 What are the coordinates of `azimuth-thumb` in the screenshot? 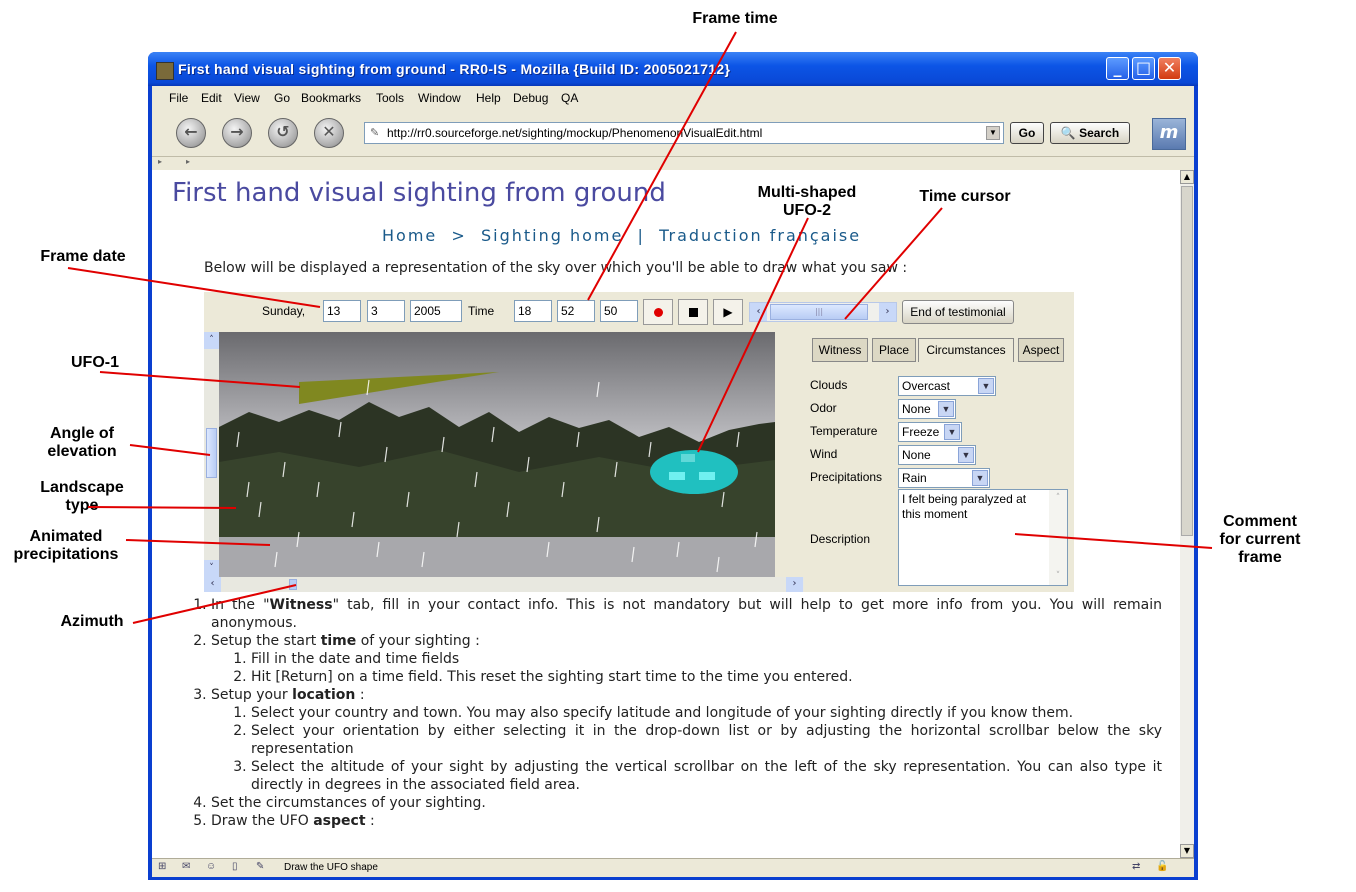 It's located at (293, 584).